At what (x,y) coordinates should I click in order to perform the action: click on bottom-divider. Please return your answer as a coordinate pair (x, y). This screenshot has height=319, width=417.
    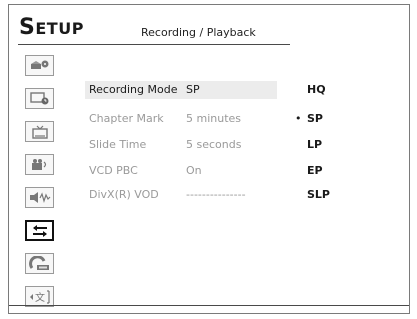
    Looking at the image, I should click on (209, 305).